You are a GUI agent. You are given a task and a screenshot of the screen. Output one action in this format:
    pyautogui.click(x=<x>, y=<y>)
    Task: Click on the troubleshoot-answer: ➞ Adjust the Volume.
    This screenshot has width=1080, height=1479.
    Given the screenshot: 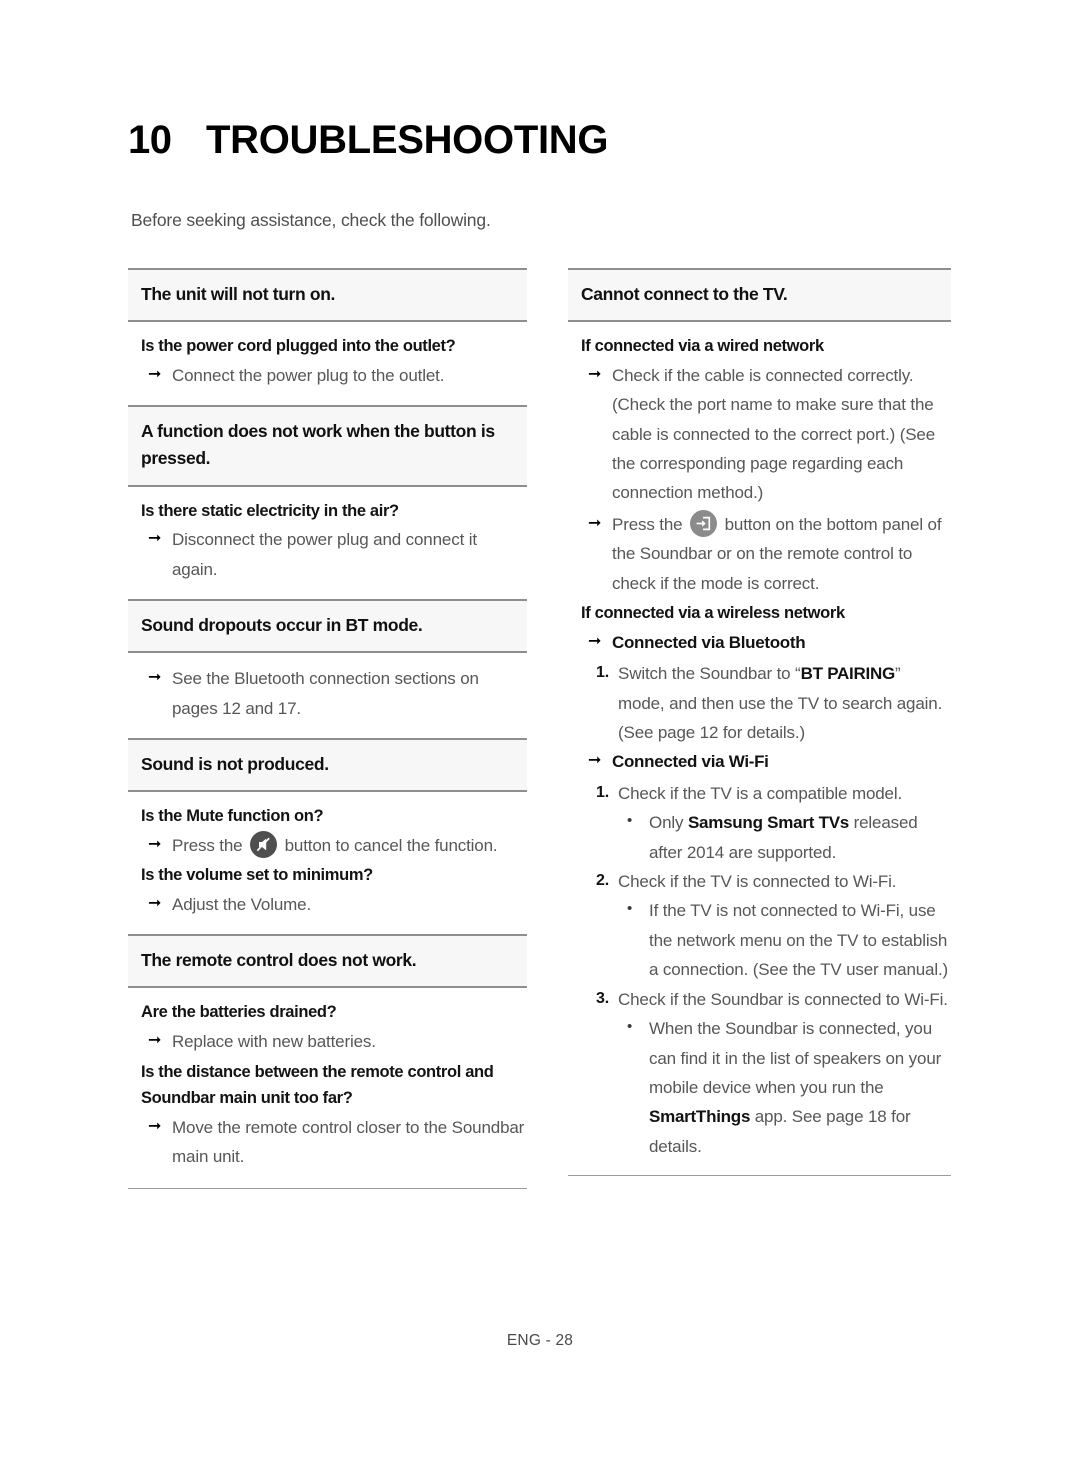 What is the action you would take?
    pyautogui.click(x=327, y=904)
    